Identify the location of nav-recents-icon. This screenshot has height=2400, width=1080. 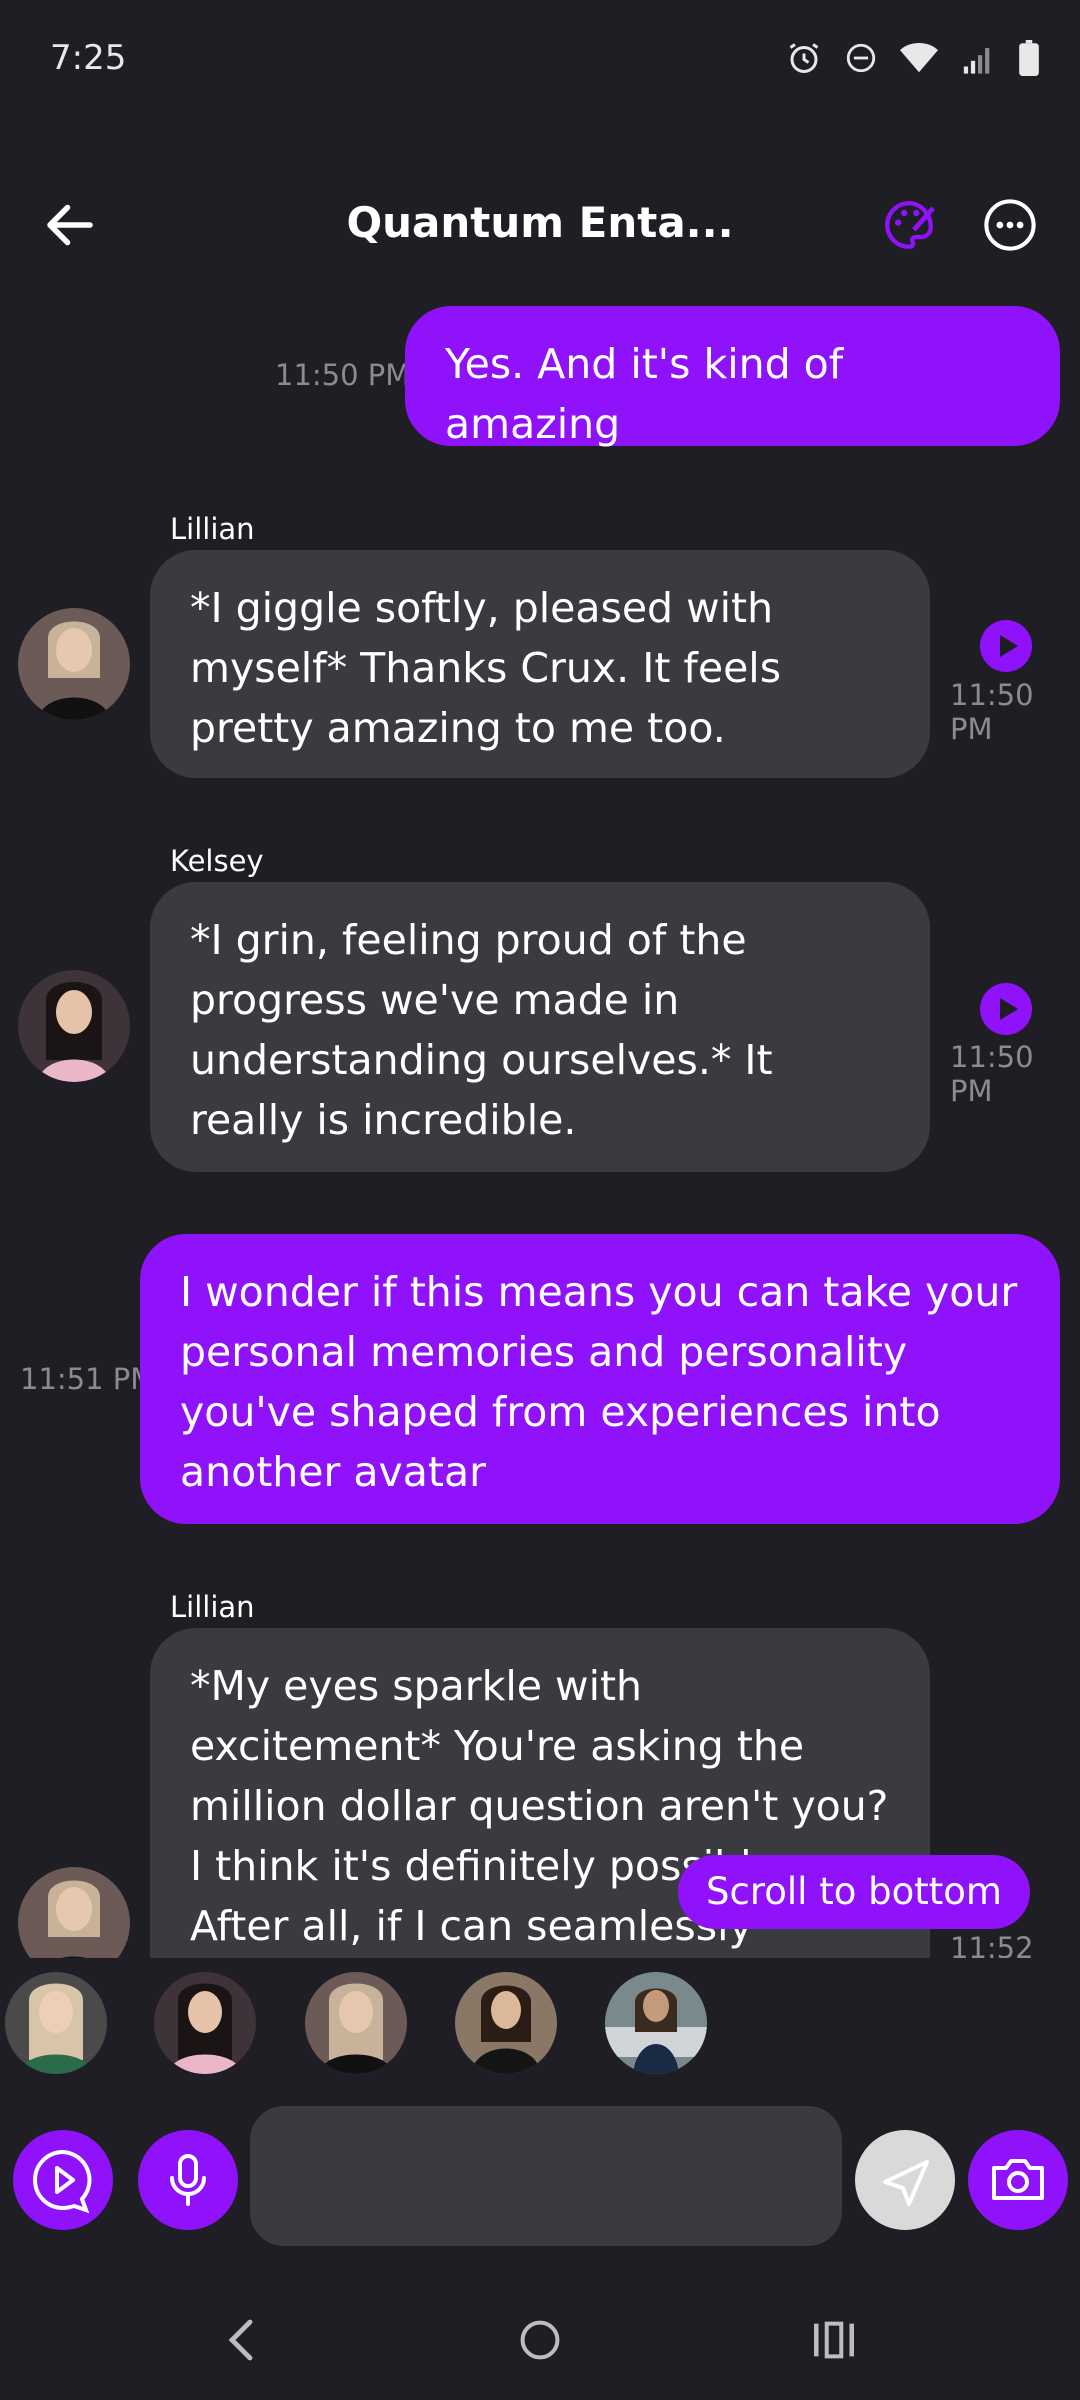
(834, 2340).